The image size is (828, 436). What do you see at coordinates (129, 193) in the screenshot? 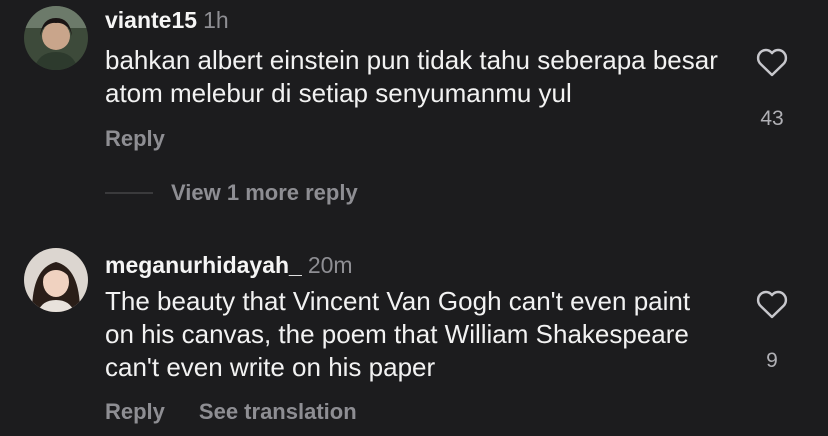
I see `thread-line` at bounding box center [129, 193].